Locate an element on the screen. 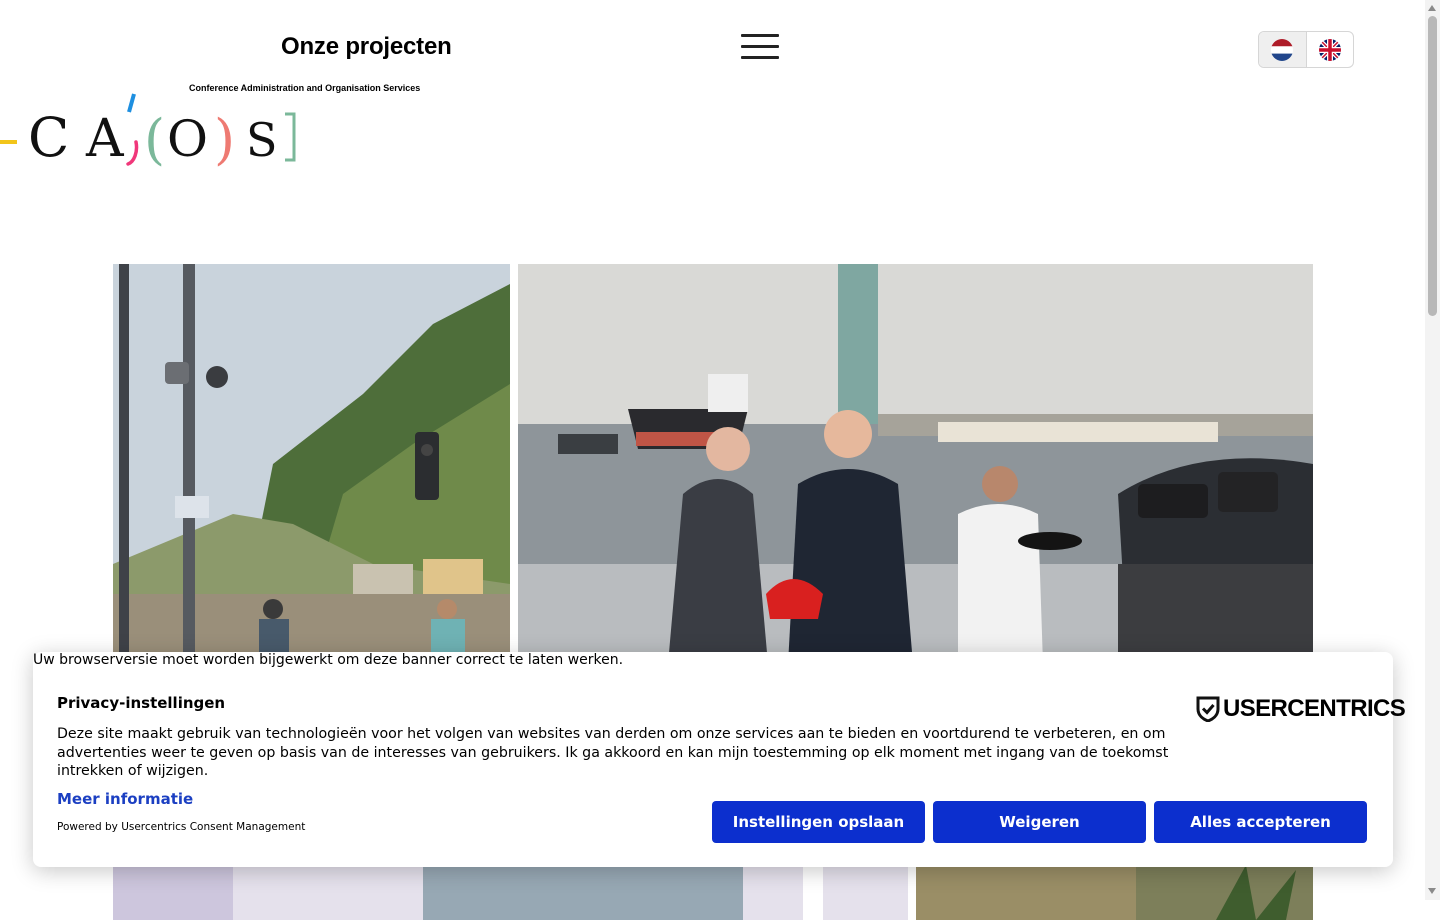  logo-paren-open: ( is located at coordinates (154, 138).